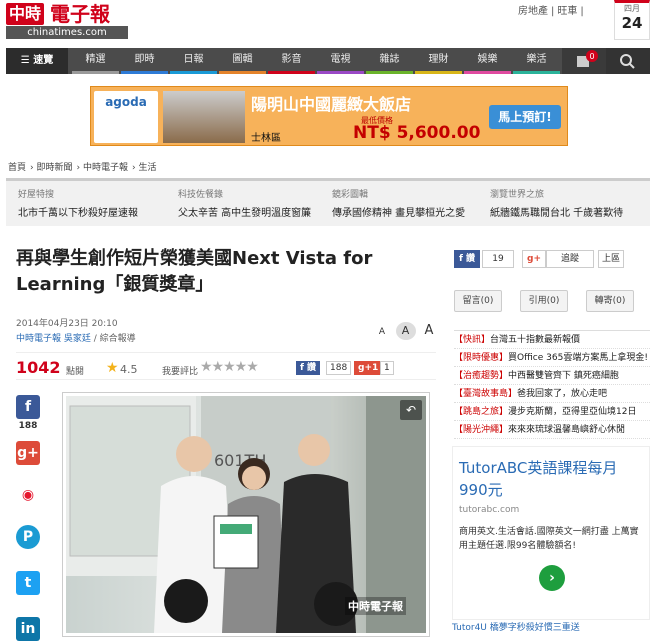 The image size is (654, 641). What do you see at coordinates (567, 11) in the screenshot?
I see `top-link-car: 旺車` at bounding box center [567, 11].